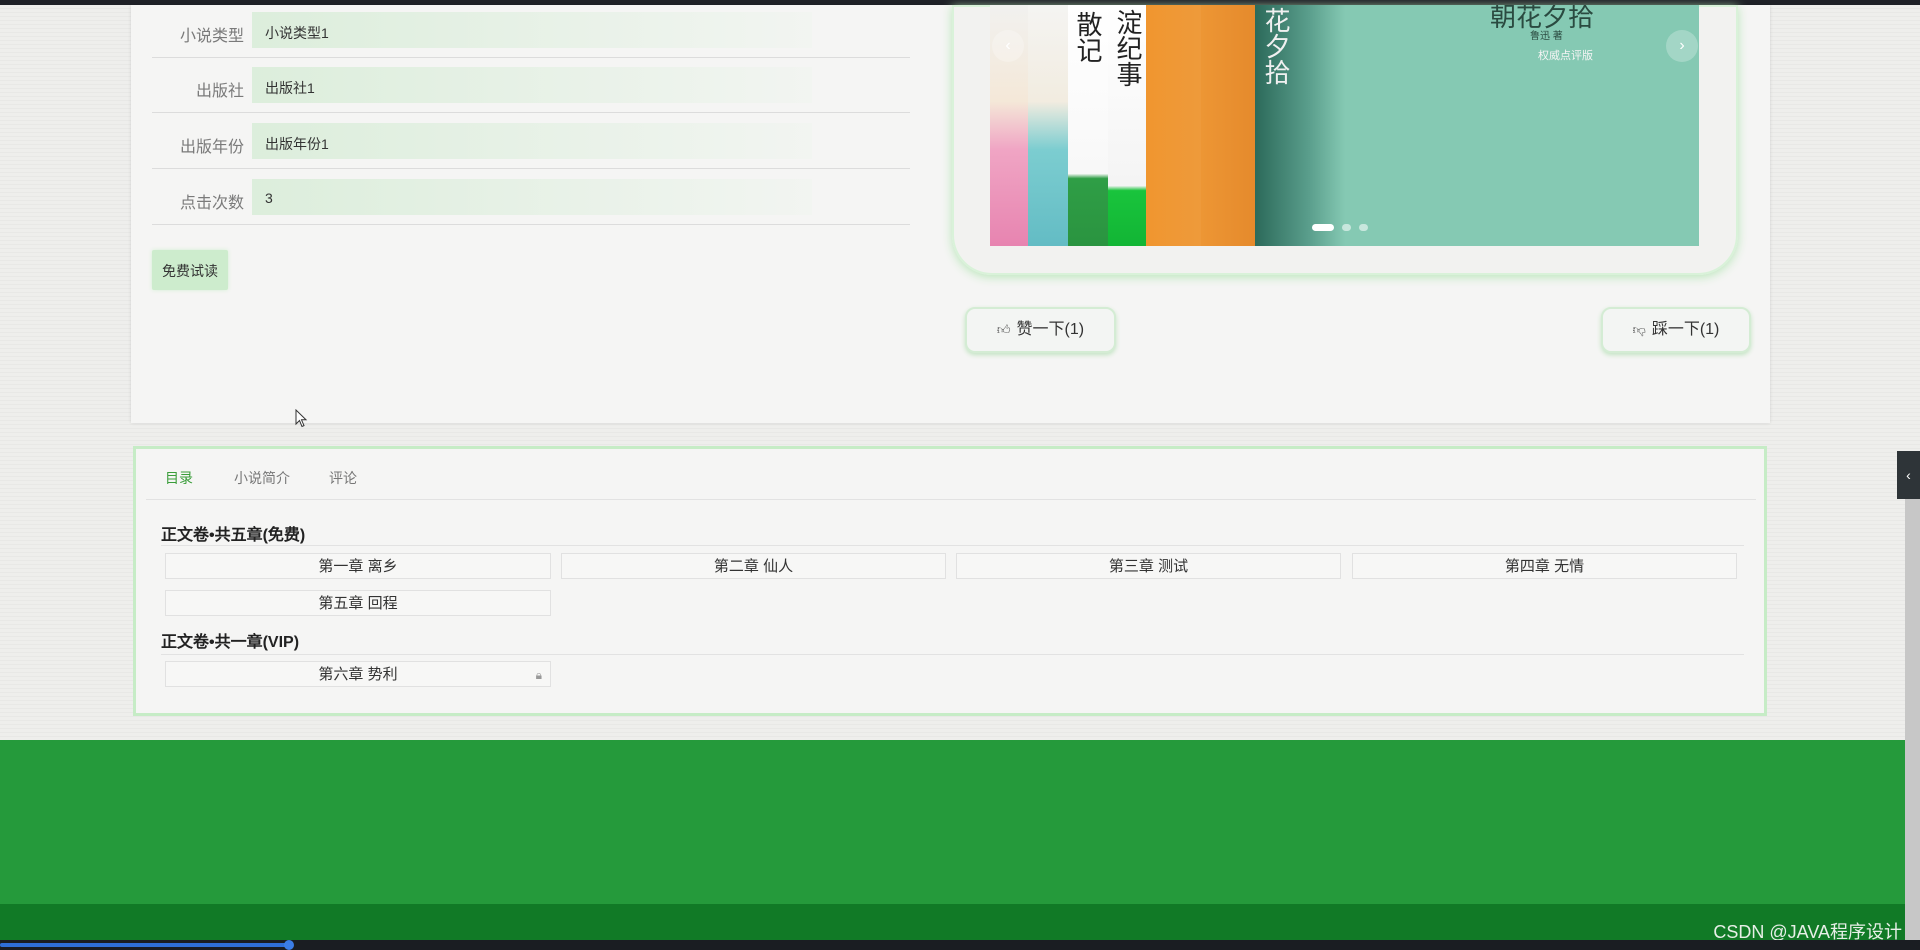 Image resolution: width=1920 pixels, height=950 pixels. Describe the element at coordinates (1912, 719) in the screenshot. I see `scrollbar` at that location.